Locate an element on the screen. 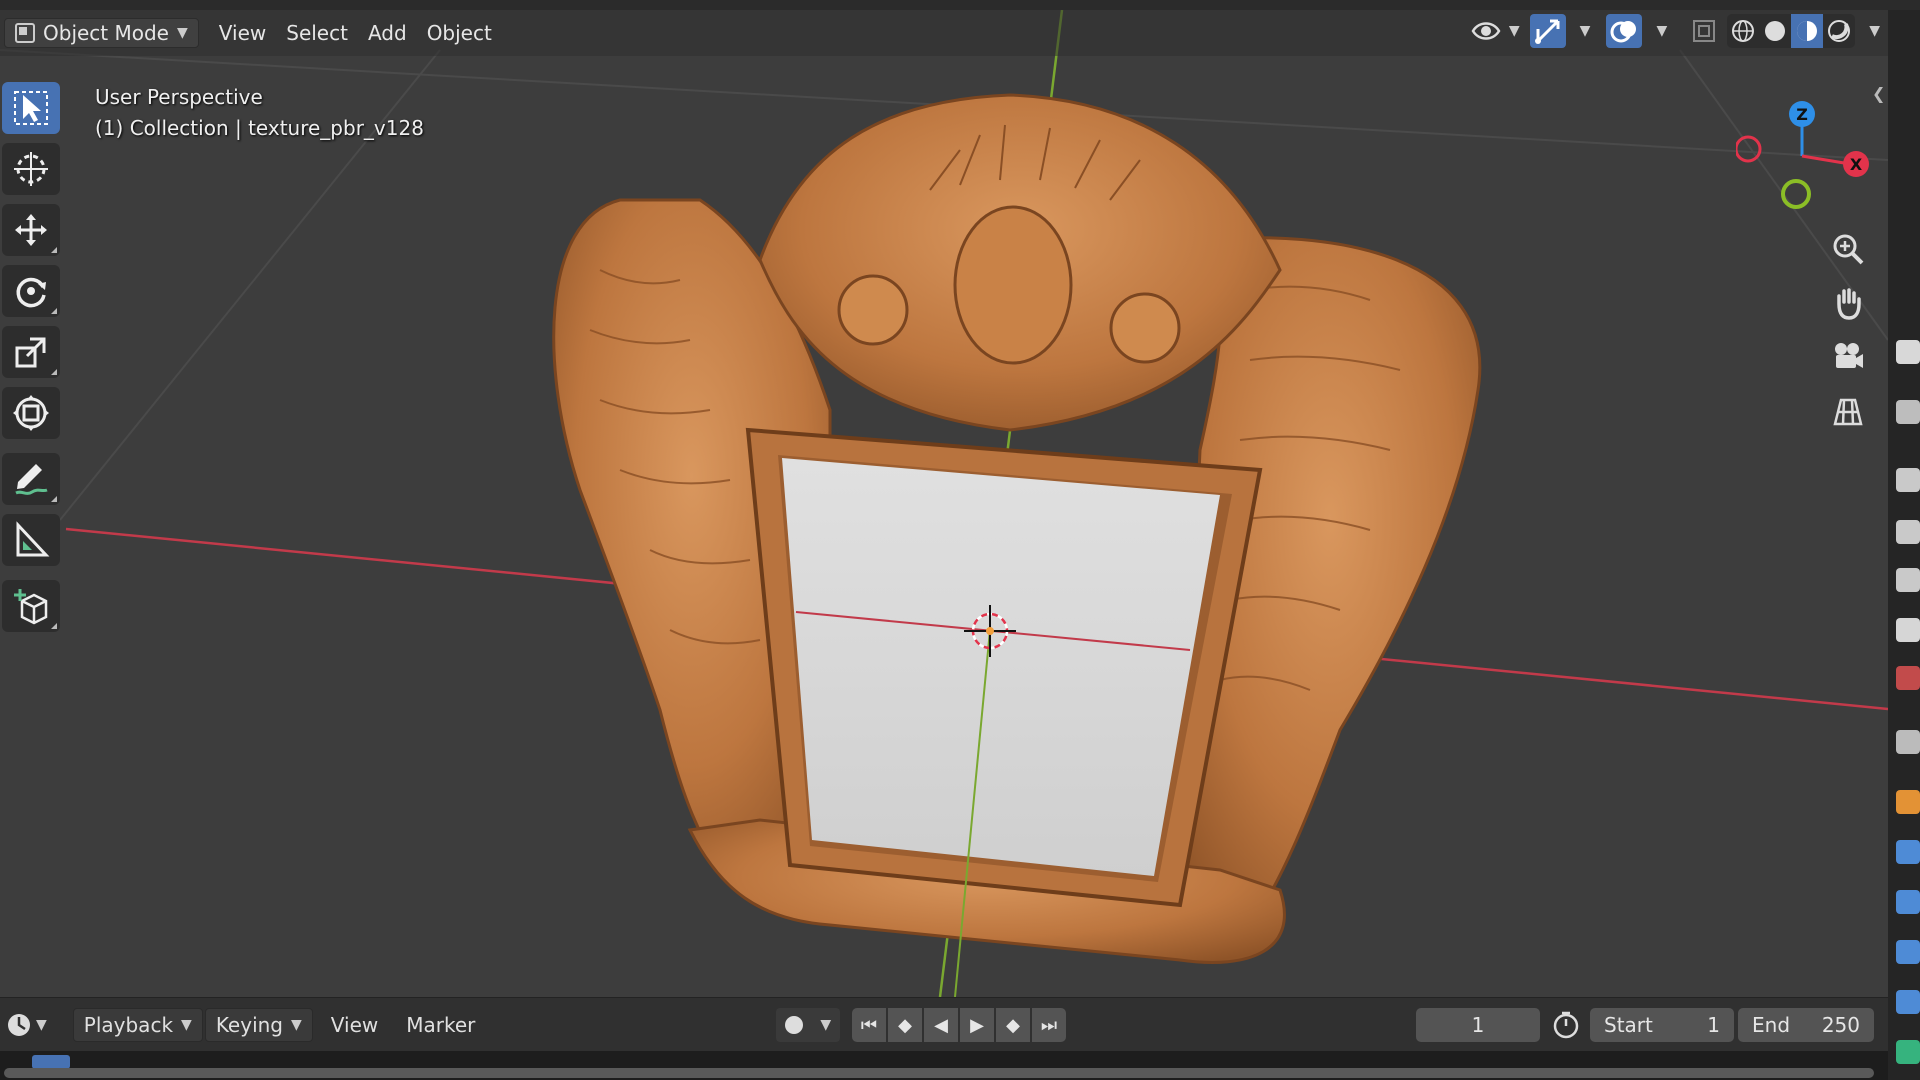 The width and height of the screenshot is (1920, 1080). marker-menu: Marker is located at coordinates (440, 1025).